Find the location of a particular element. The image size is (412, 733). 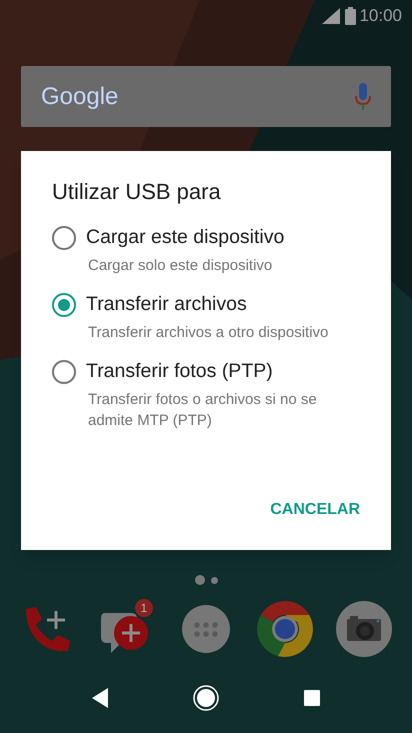

back-icon is located at coordinates (100, 698).